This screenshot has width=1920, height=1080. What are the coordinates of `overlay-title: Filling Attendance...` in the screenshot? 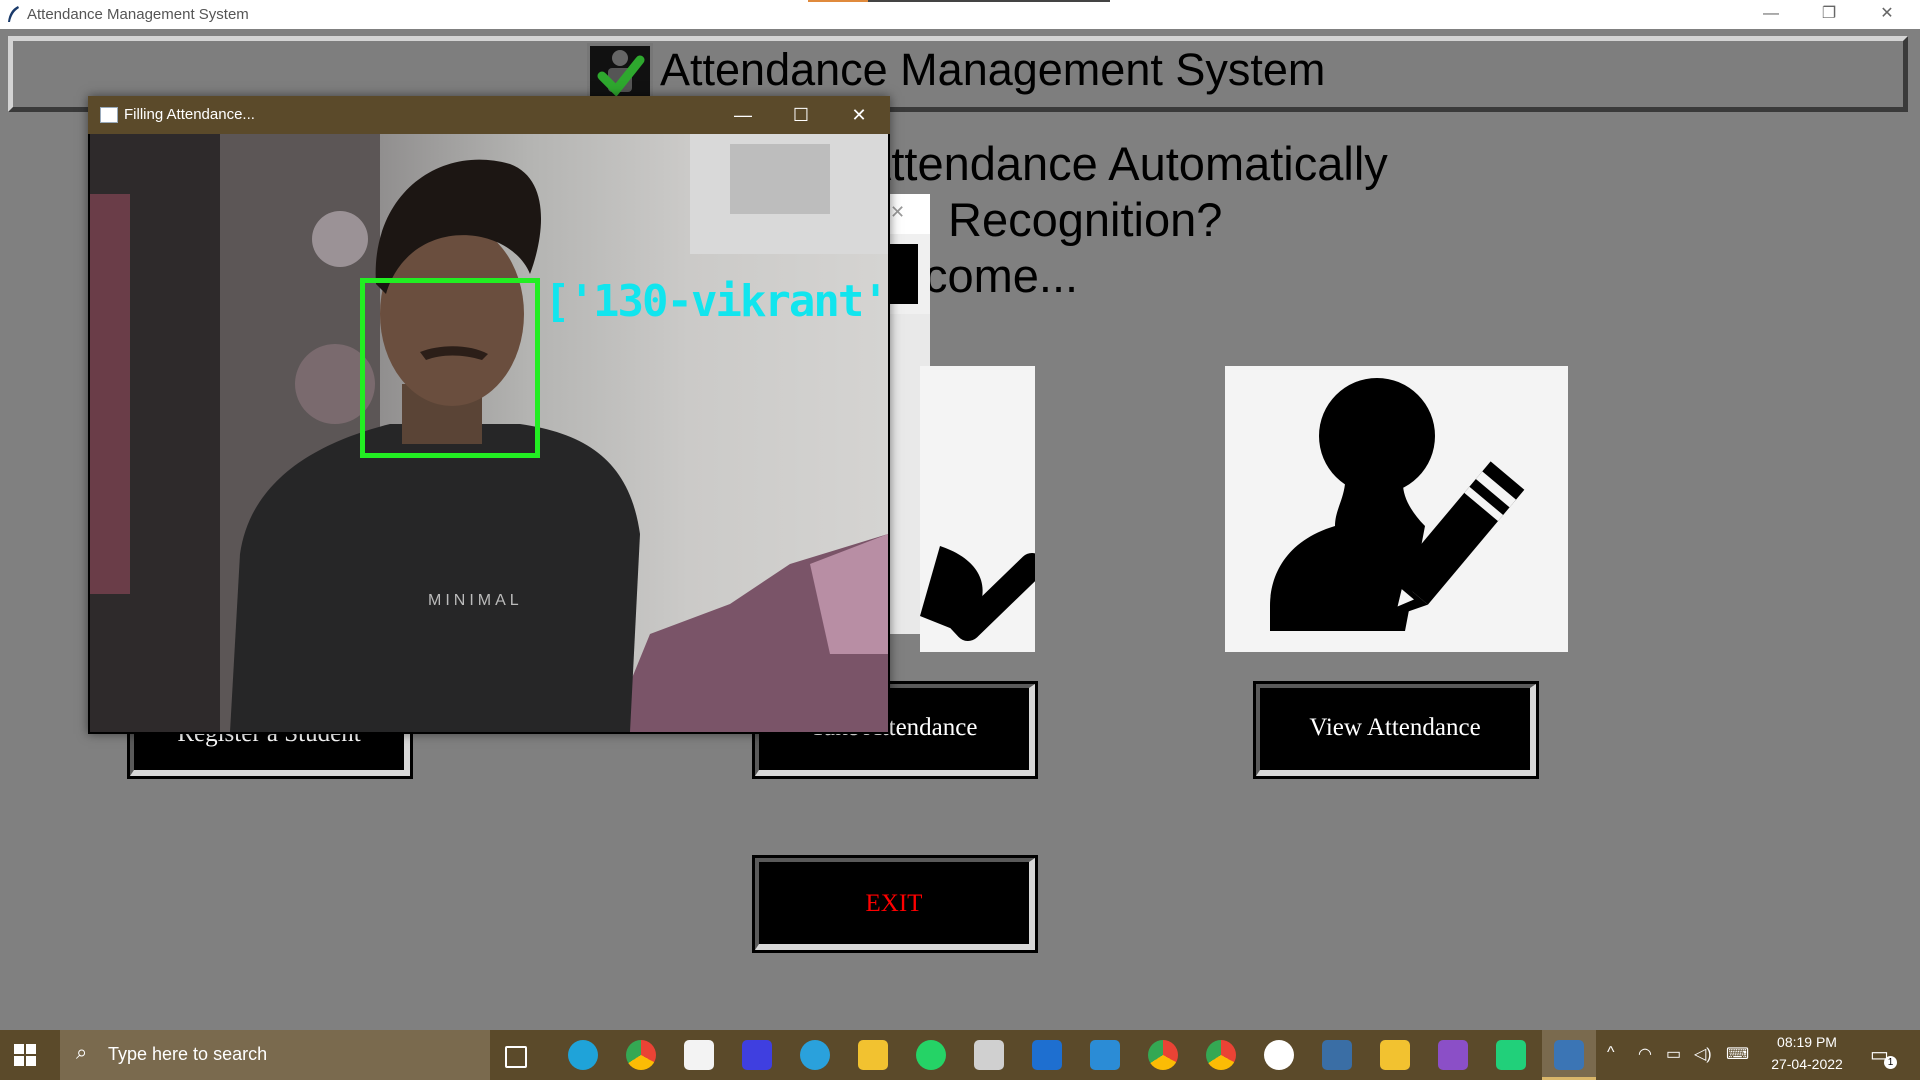 It's located at (189, 114).